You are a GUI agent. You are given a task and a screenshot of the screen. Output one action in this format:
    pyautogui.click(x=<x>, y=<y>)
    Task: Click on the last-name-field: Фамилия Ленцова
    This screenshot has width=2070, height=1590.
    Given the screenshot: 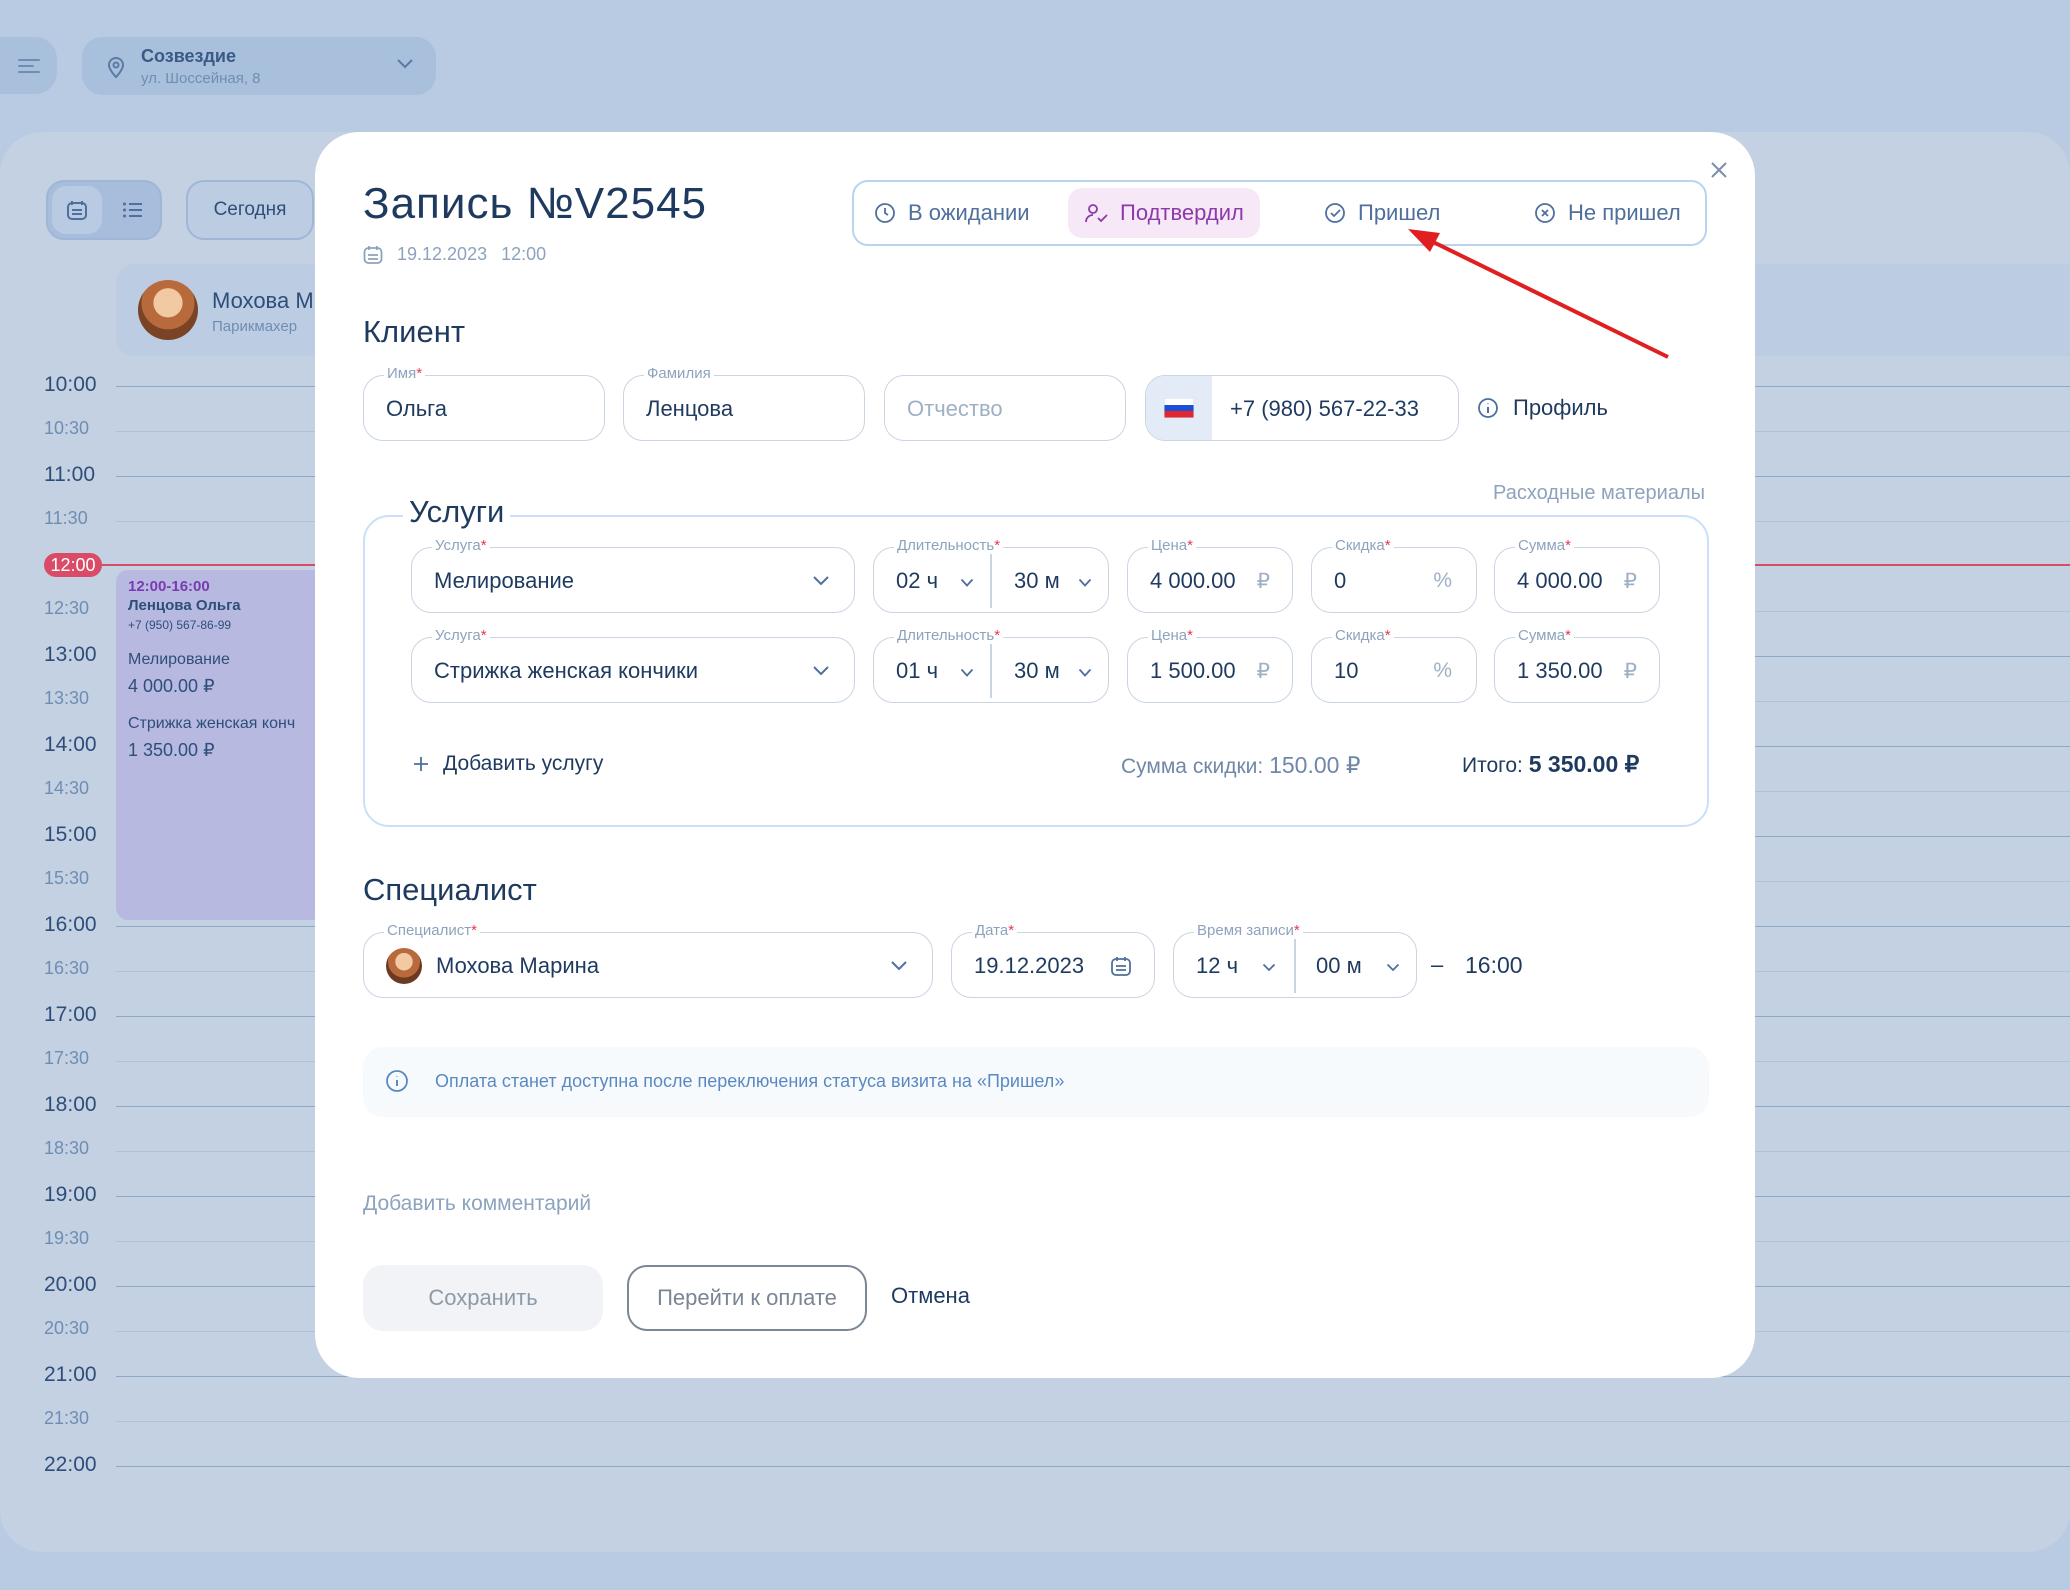 What is the action you would take?
    pyautogui.click(x=744, y=403)
    